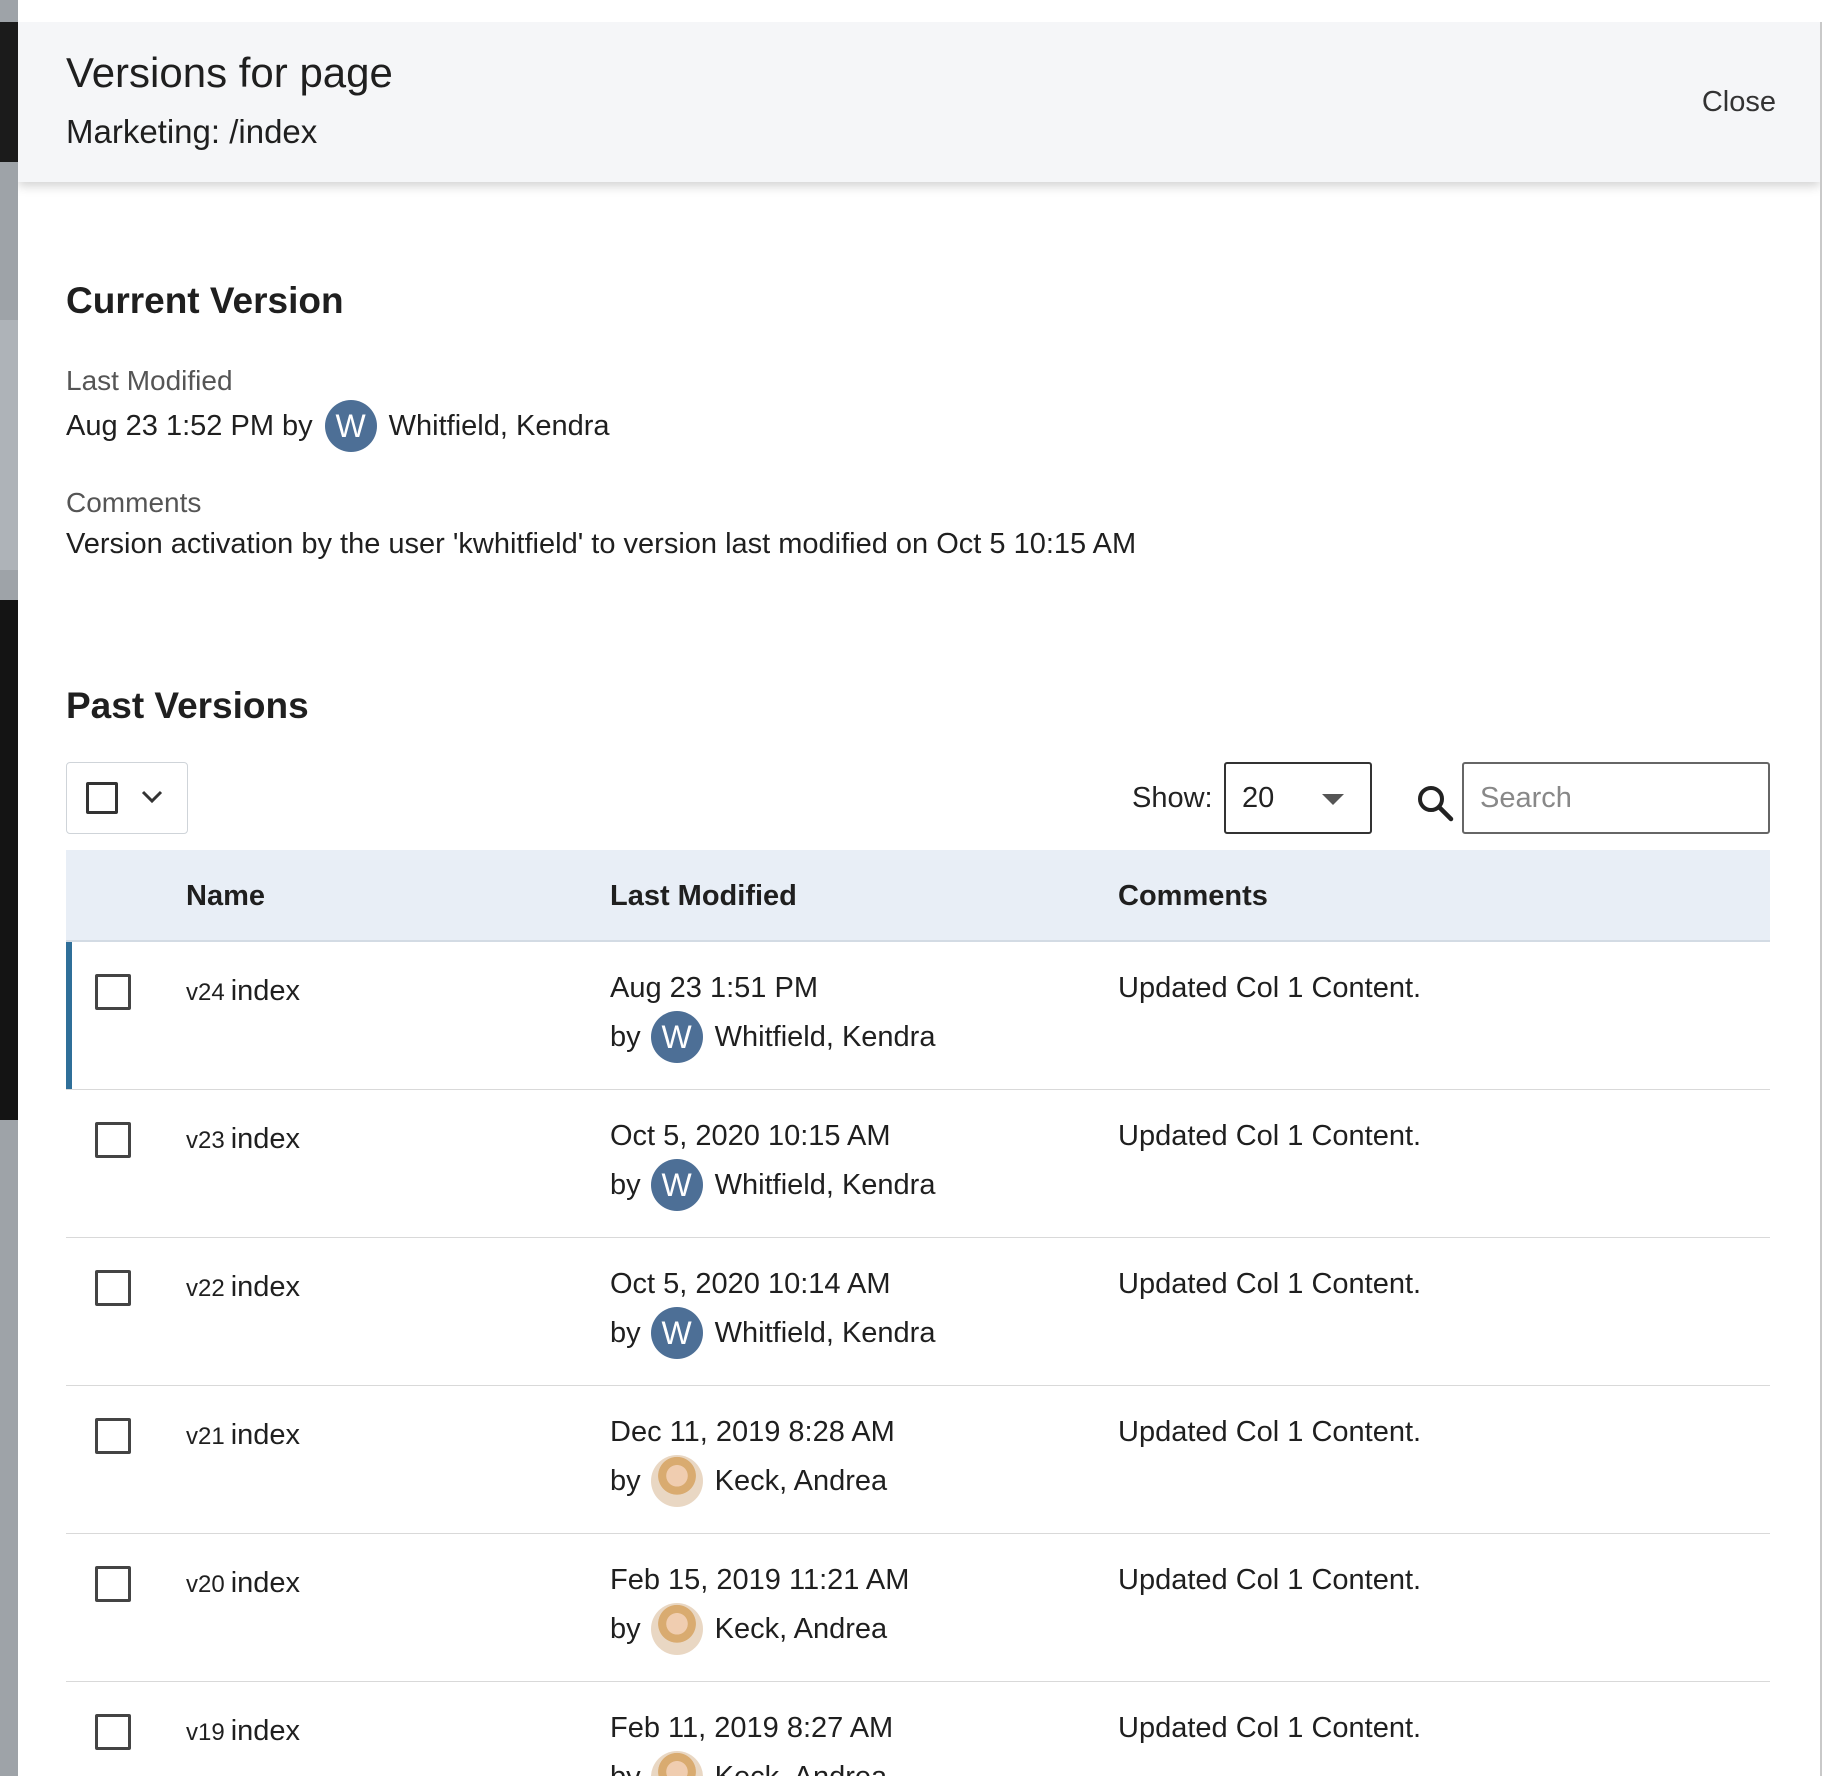 The height and width of the screenshot is (1776, 1822). Describe the element at coordinates (152, 797) in the screenshot. I see `chevron-down-icon` at that location.